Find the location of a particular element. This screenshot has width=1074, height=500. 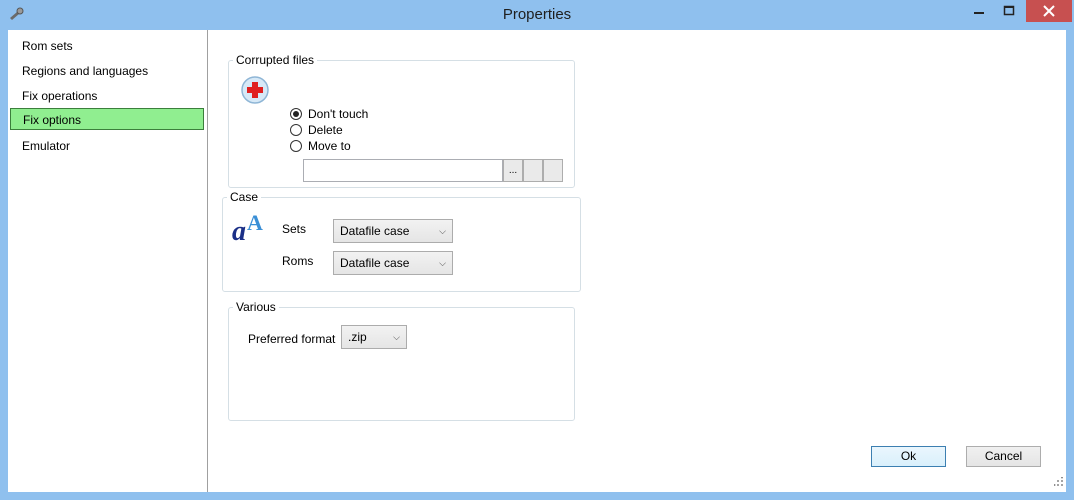

preferred-format-value: .zip is located at coordinates (357, 337).